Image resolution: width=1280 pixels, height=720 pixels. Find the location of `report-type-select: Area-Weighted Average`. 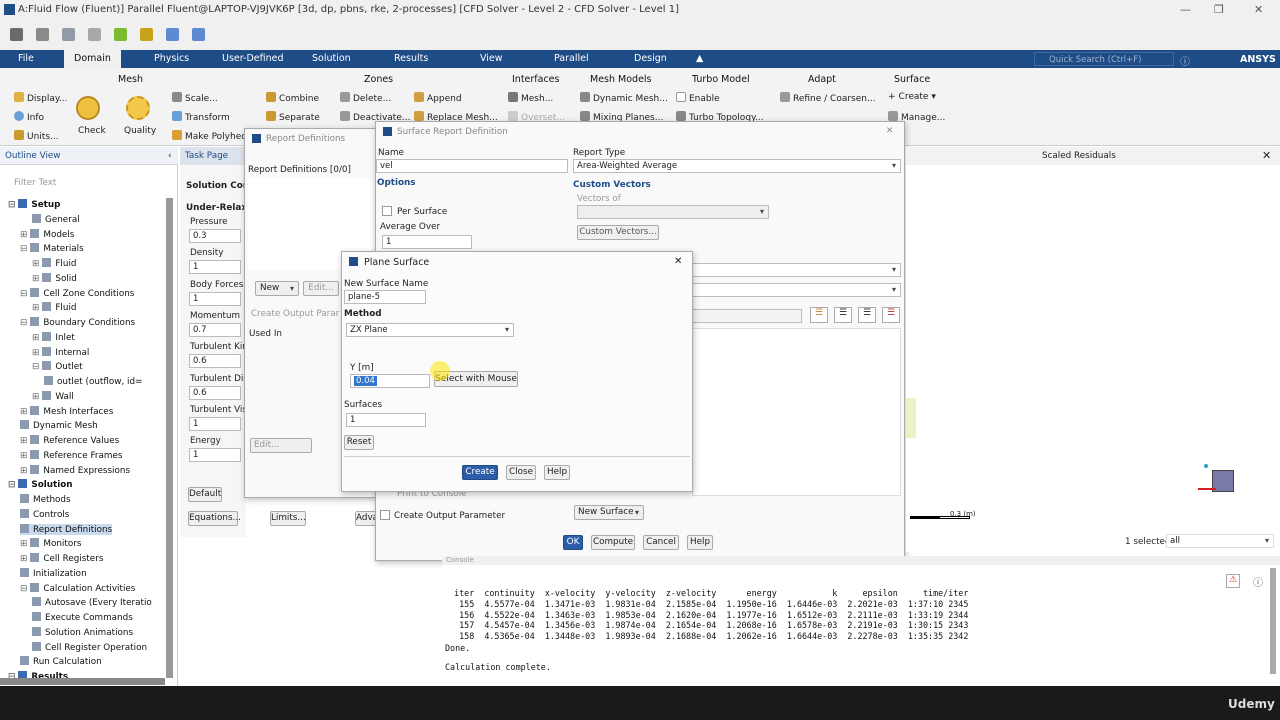

report-type-select: Area-Weighted Average is located at coordinates (737, 166).